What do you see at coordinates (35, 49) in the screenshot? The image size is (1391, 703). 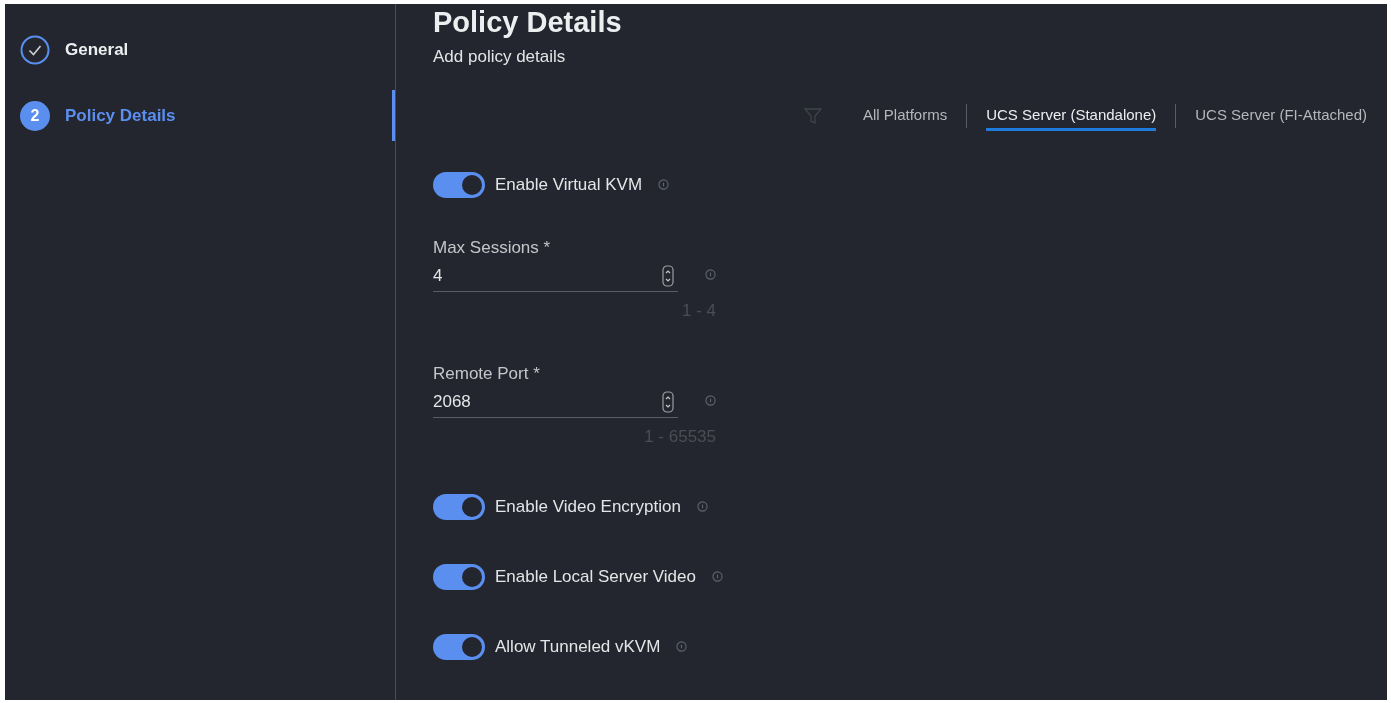 I see `check-circle-icon` at bounding box center [35, 49].